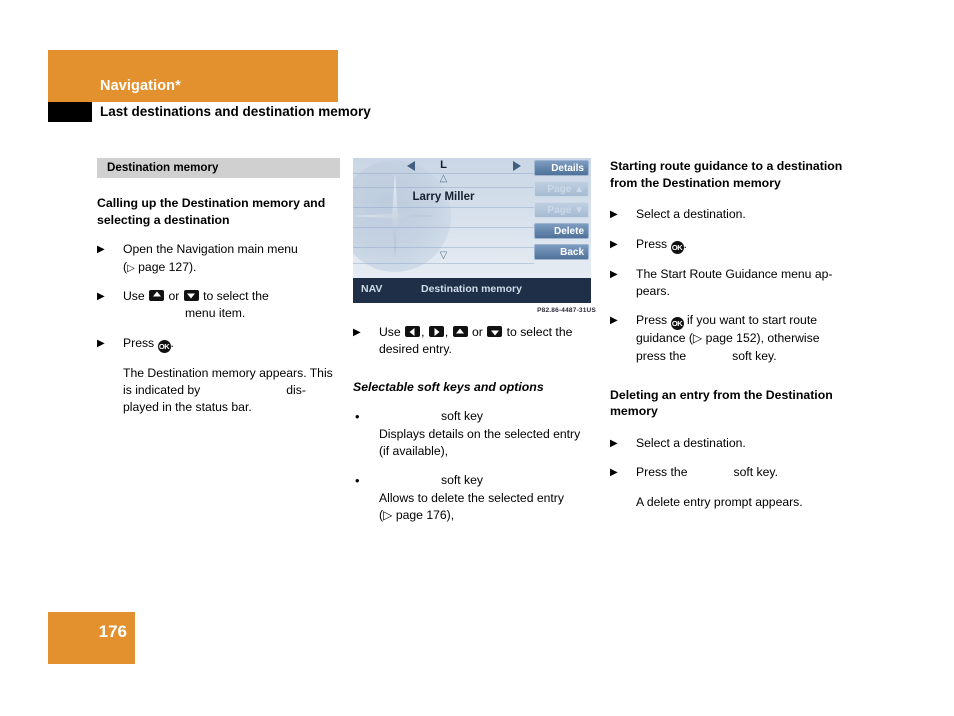 Image resolution: width=954 pixels, height=716 pixels. Describe the element at coordinates (436, 331) in the screenshot. I see `arrow-right-key-icon` at that location.